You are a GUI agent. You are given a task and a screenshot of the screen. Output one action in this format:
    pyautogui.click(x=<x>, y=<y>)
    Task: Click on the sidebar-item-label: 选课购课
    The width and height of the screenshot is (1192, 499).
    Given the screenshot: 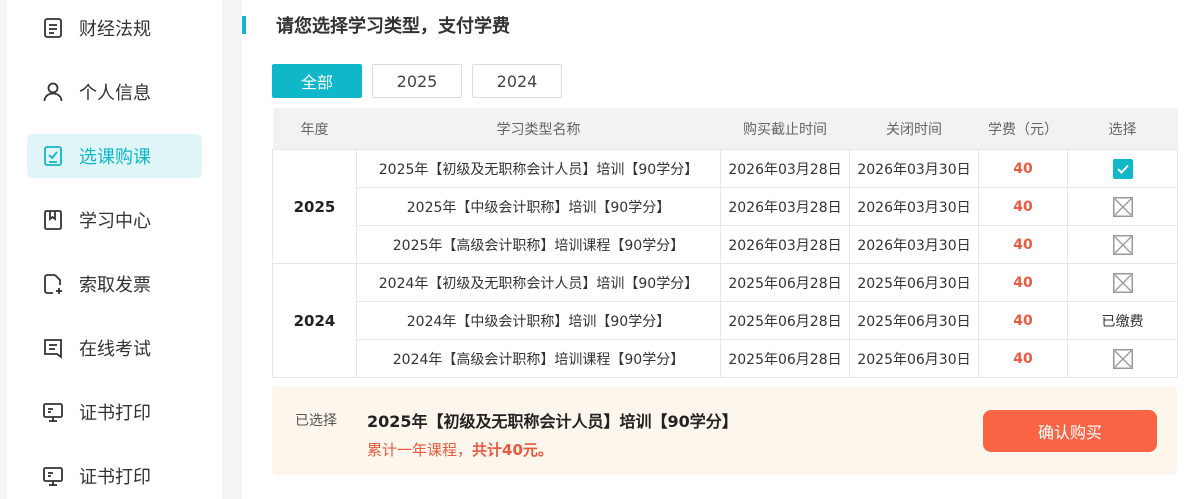 What is the action you would take?
    pyautogui.click(x=115, y=157)
    